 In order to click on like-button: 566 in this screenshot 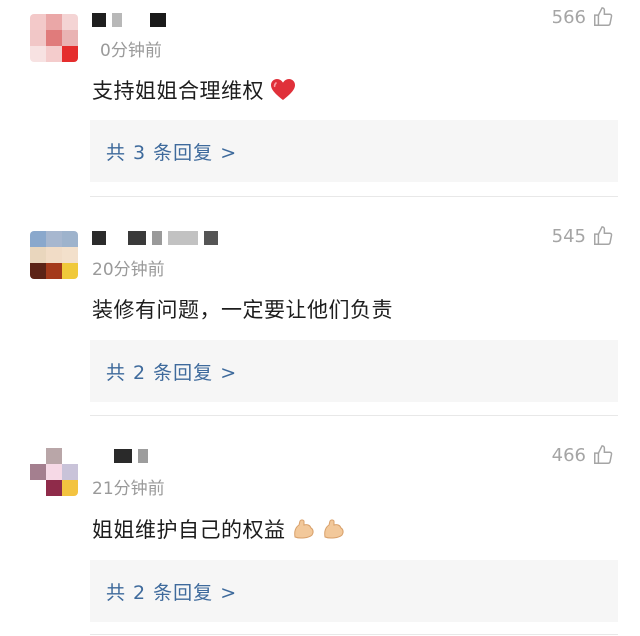, I will do `click(583, 17)`.